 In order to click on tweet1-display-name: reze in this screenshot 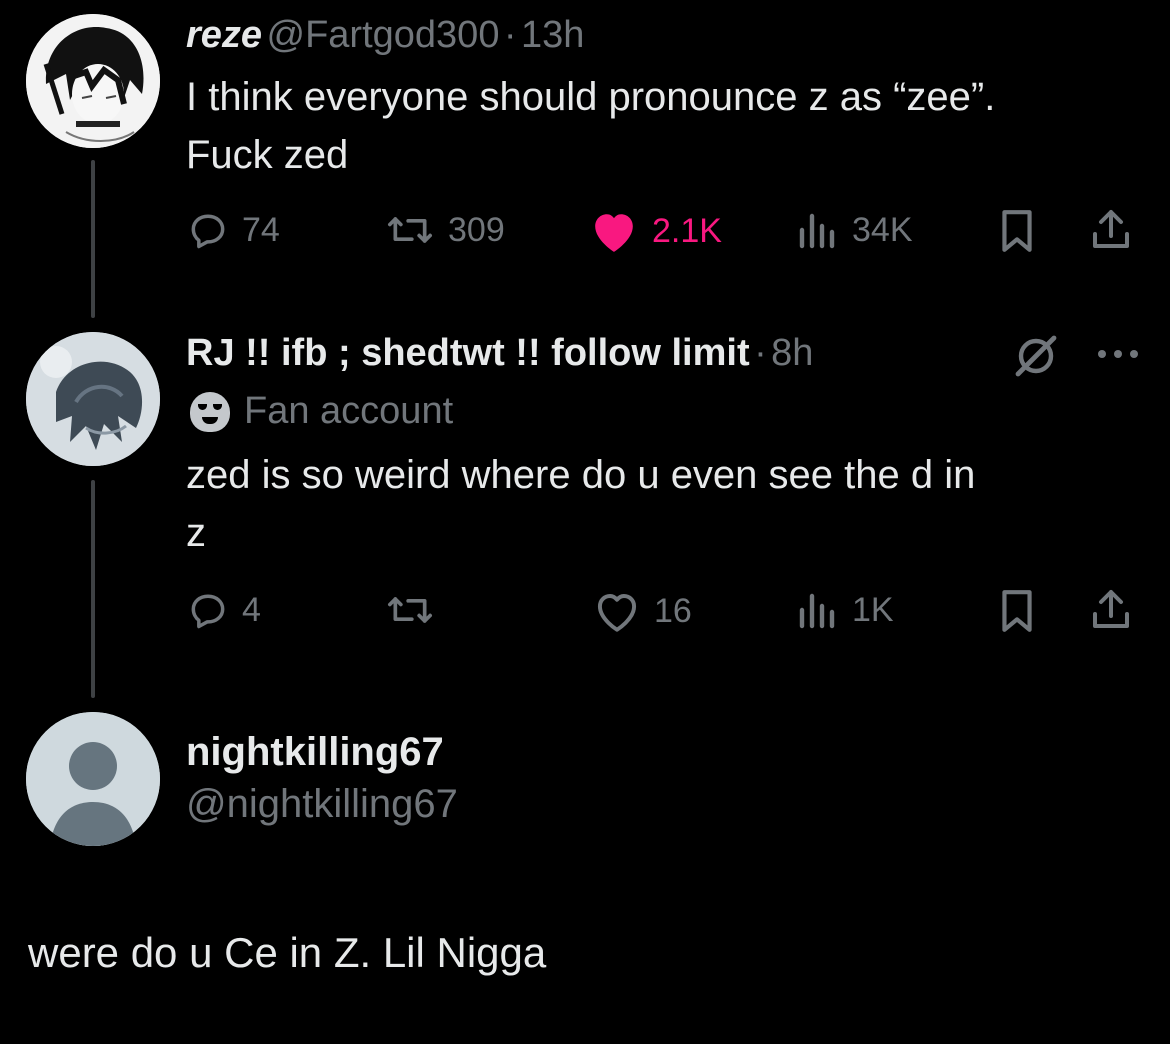, I will do `click(224, 35)`.